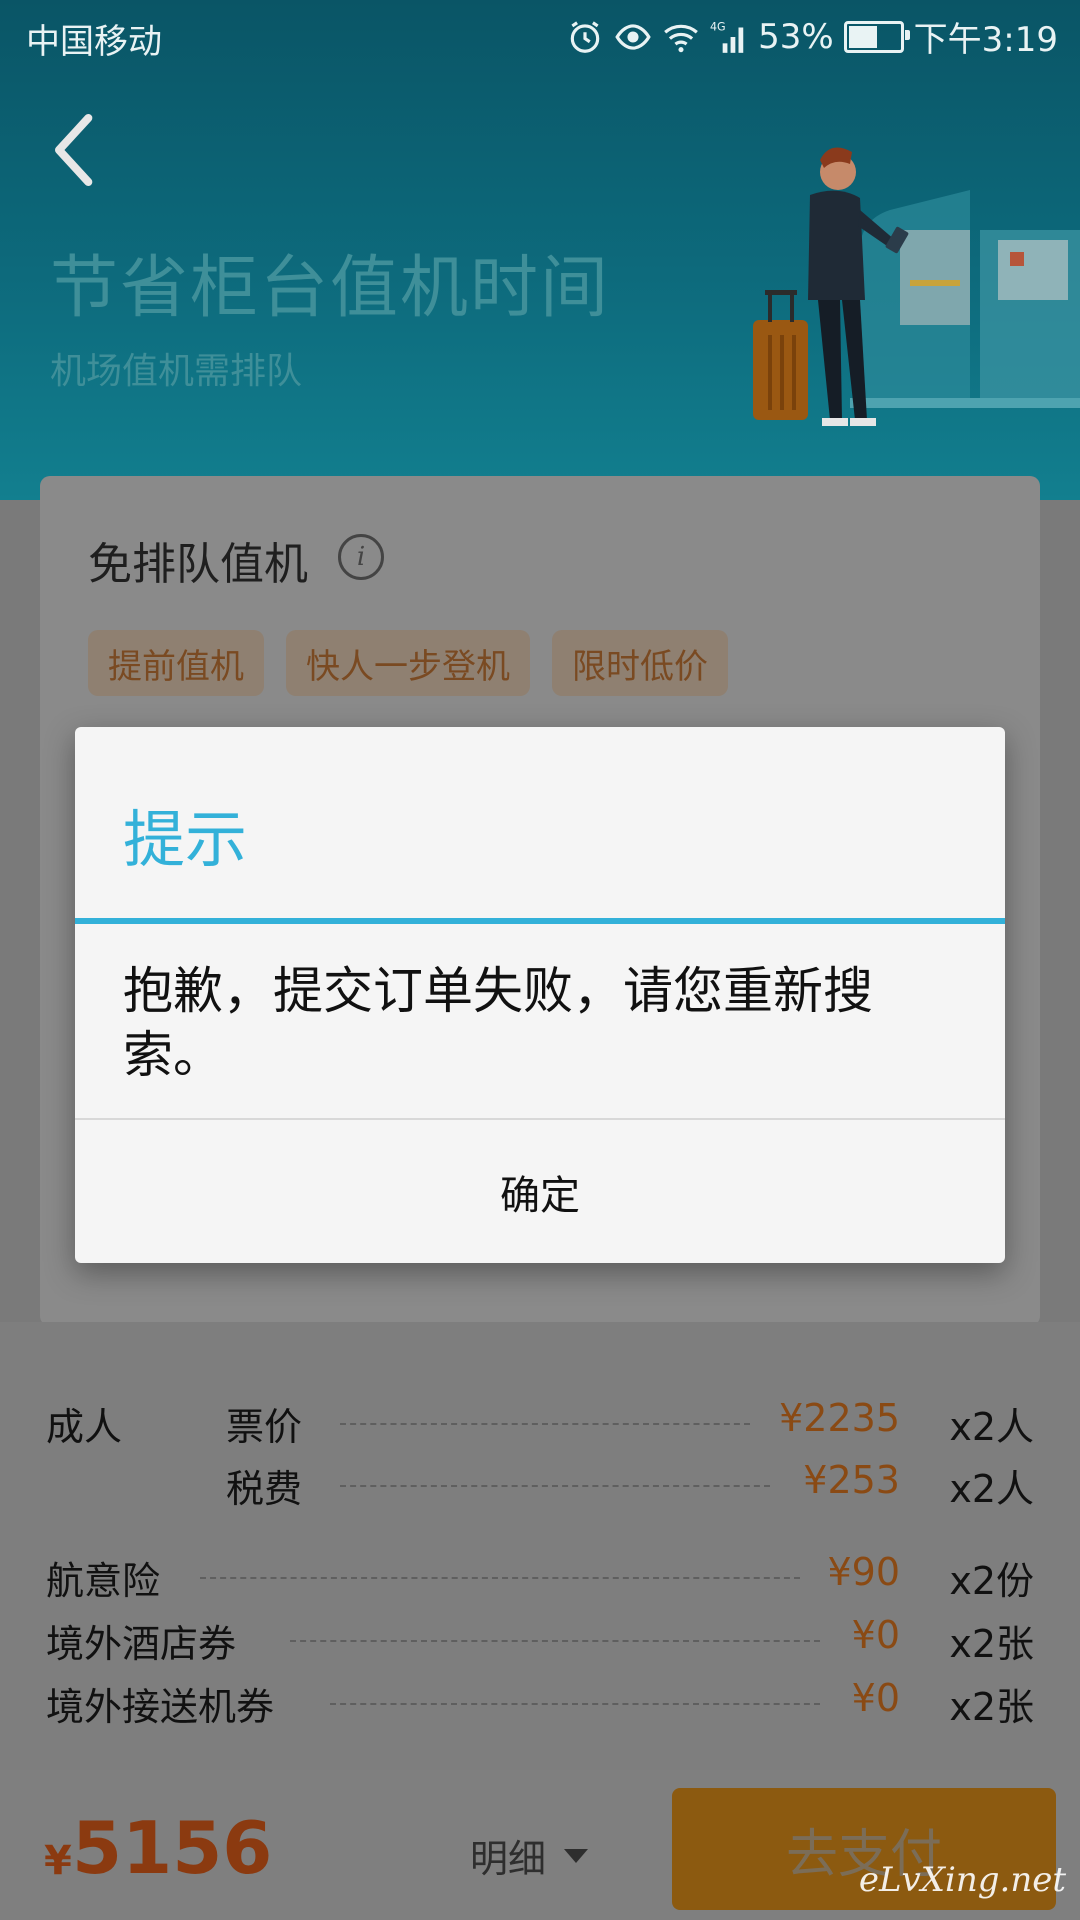 This screenshot has height=1920, width=1080. I want to click on detail-qty: x2份, so click(991, 1581).